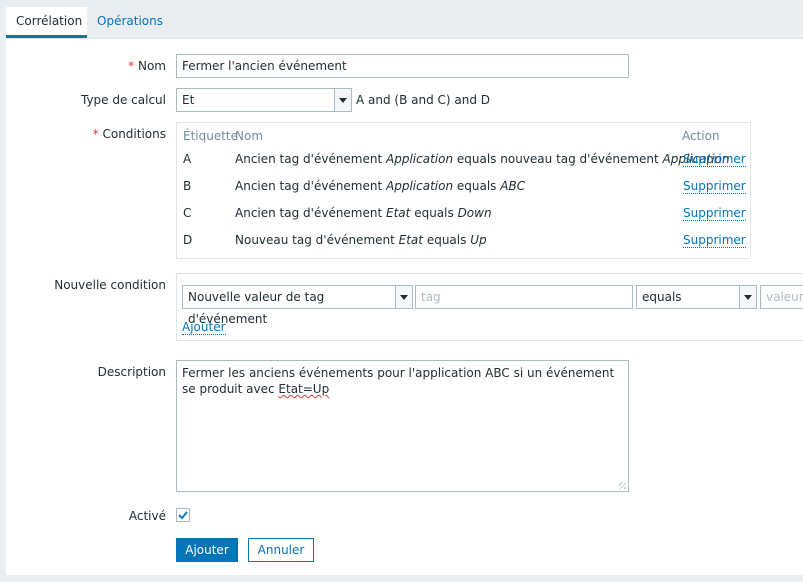 The image size is (803, 582). I want to click on name-label: * Nom, so click(147, 66).